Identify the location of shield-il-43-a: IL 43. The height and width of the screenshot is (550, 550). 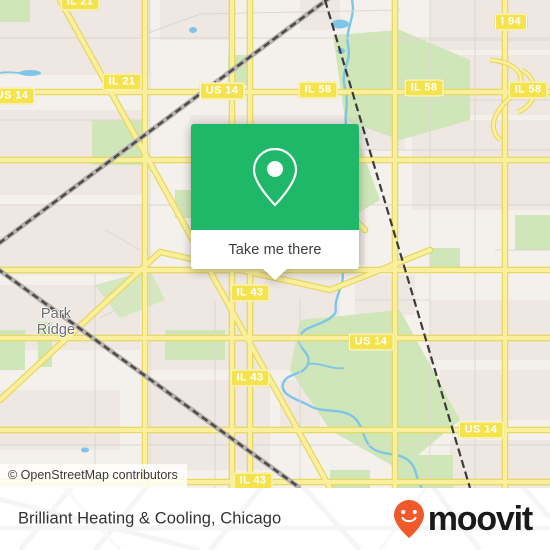
(250, 293).